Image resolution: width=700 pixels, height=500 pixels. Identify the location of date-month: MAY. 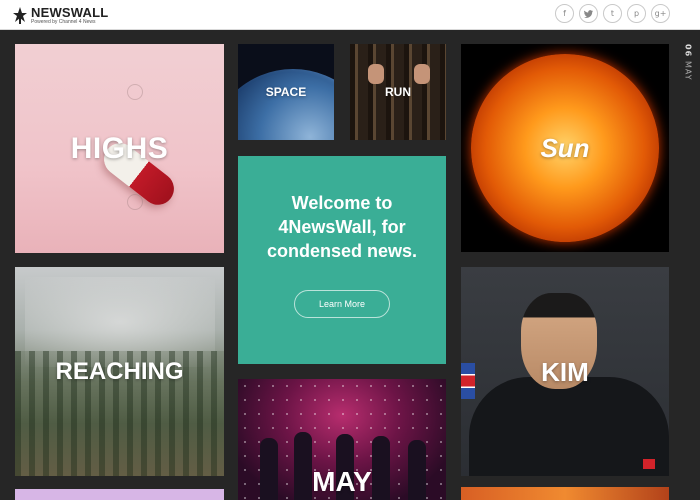
(688, 71).